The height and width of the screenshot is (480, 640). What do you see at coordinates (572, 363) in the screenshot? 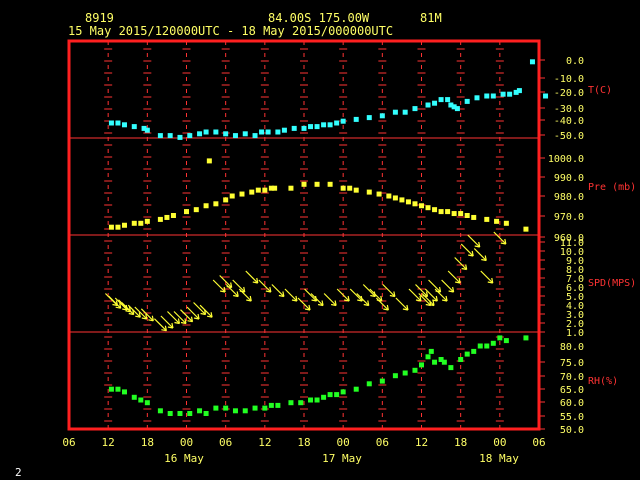
I see `y-tick-label: 75.0` at bounding box center [572, 363].